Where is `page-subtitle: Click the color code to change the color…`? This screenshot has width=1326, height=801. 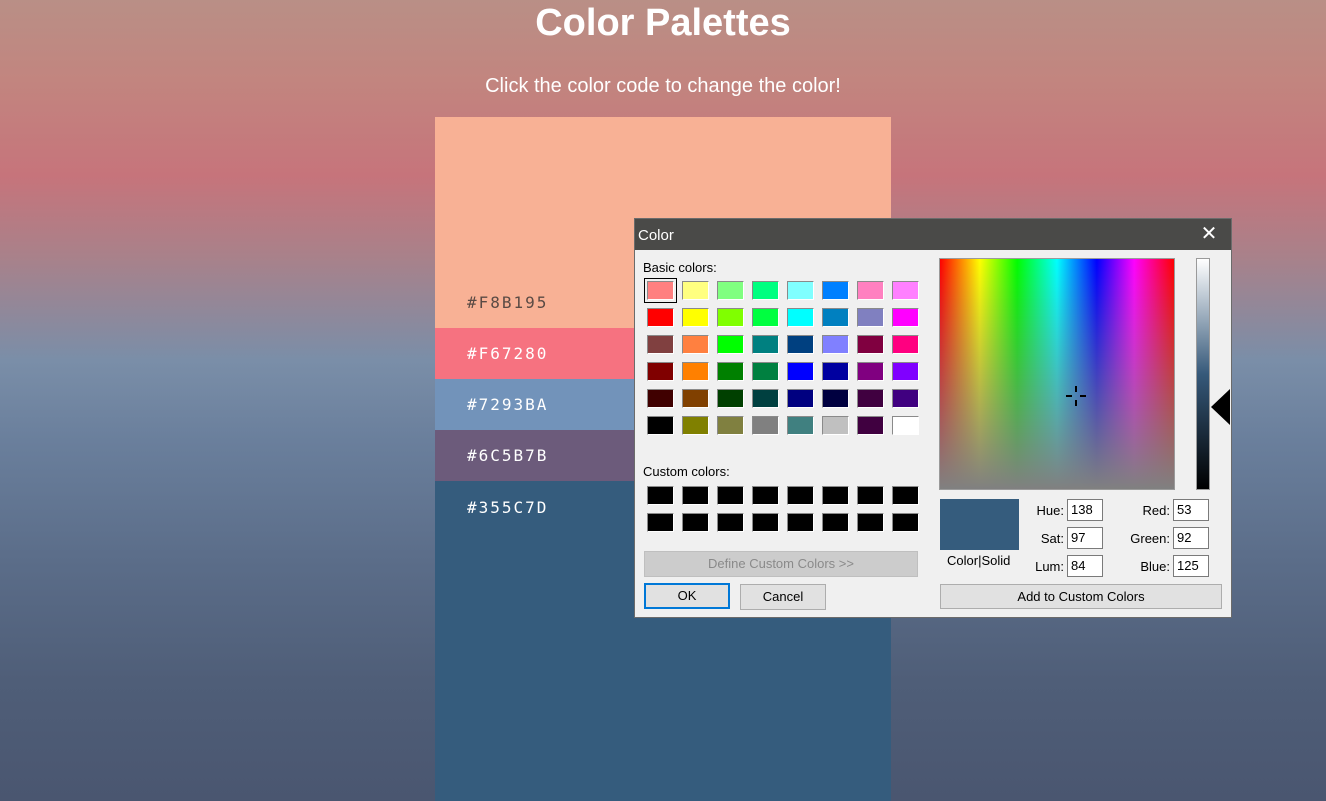 page-subtitle: Click the color code to change the color… is located at coordinates (663, 86).